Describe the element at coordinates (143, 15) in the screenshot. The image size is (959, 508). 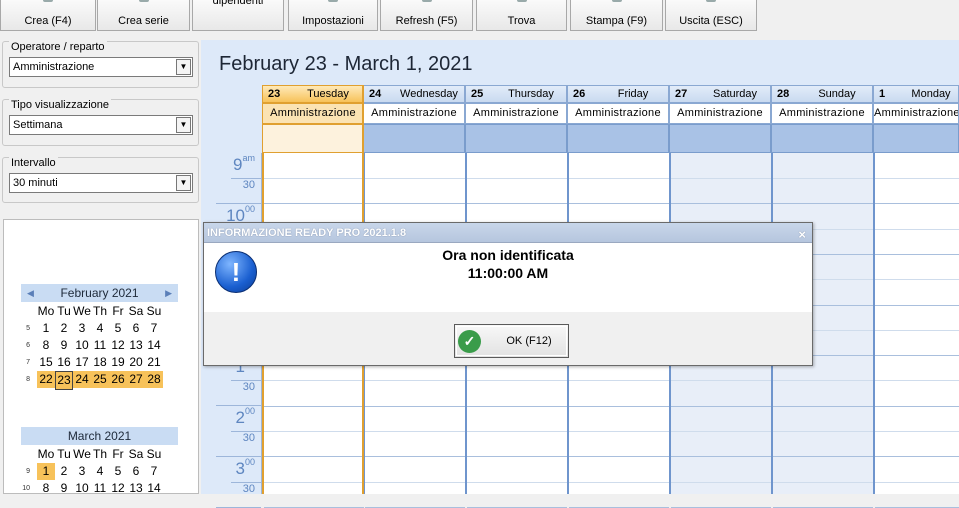
I see `create-series-button: Crea serie` at that location.